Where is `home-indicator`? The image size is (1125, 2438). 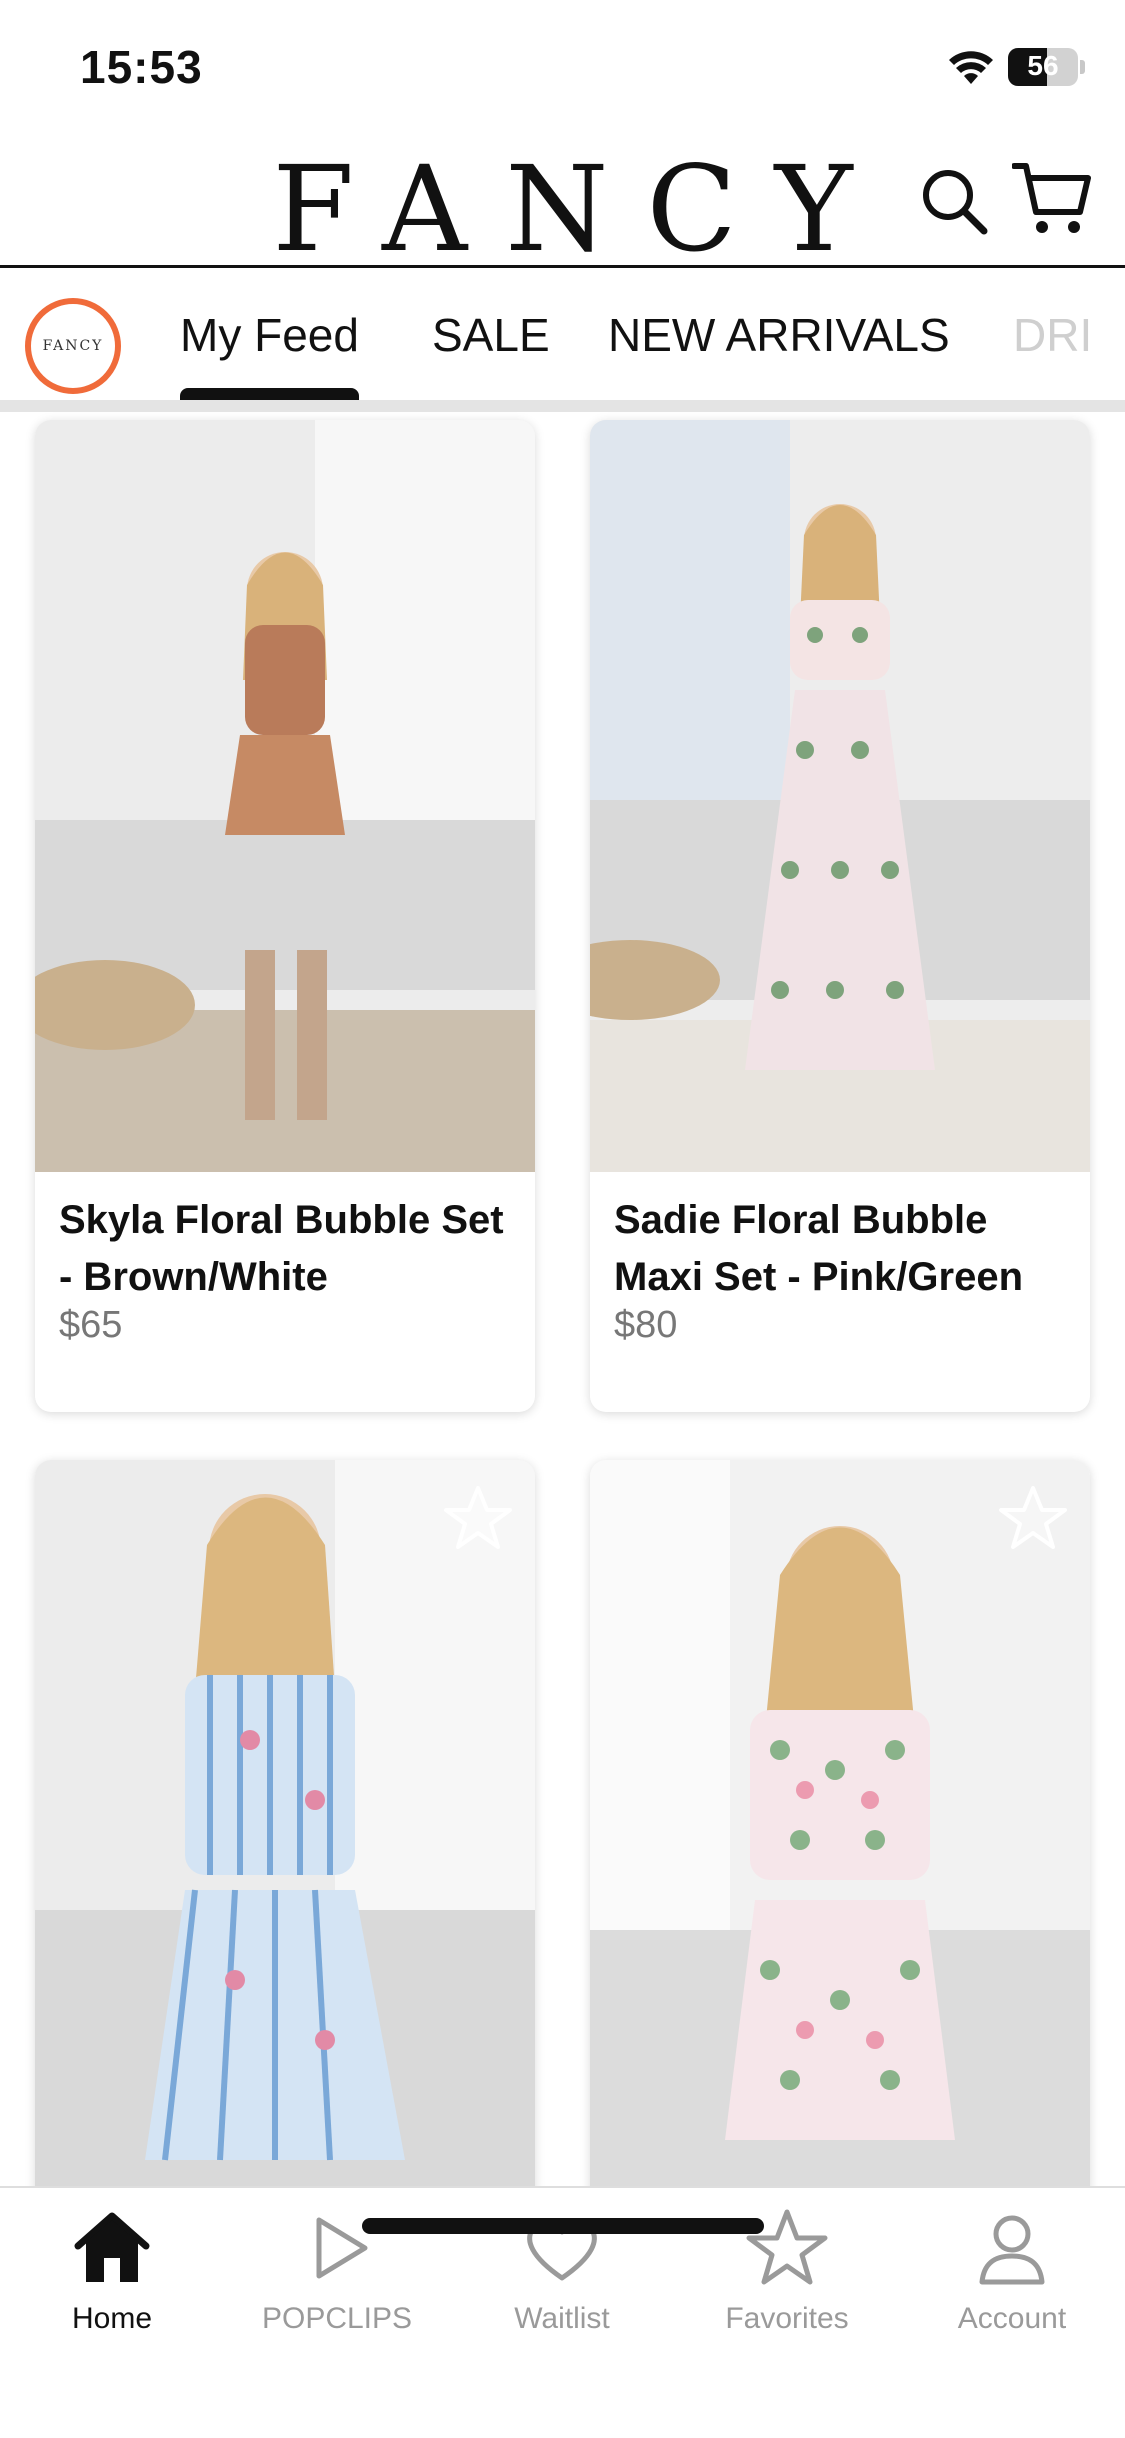
home-indicator is located at coordinates (563, 2226).